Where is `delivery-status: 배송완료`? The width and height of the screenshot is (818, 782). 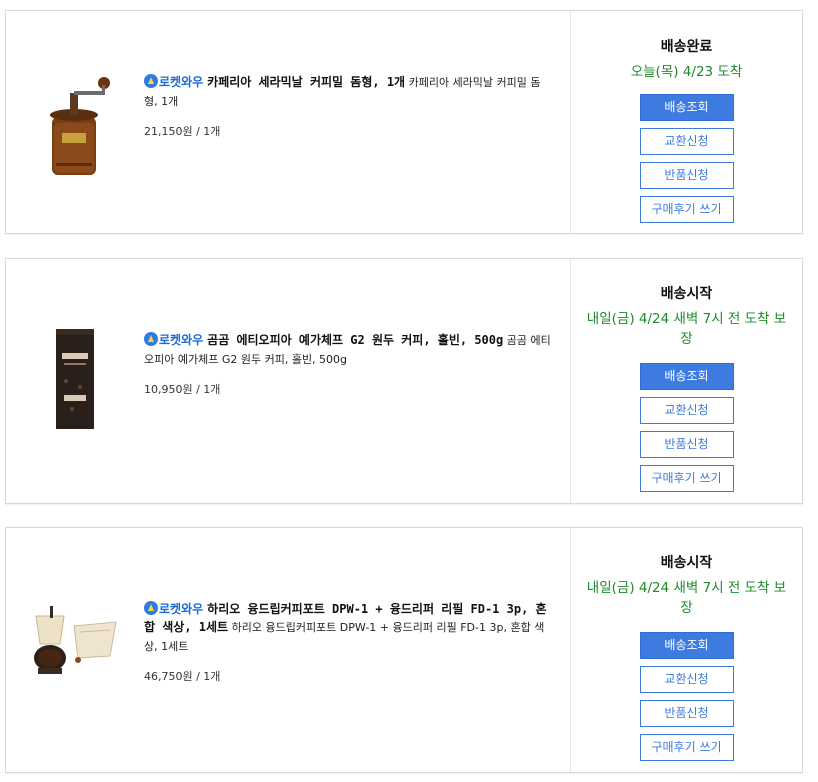
delivery-status: 배송완료 is located at coordinates (686, 47).